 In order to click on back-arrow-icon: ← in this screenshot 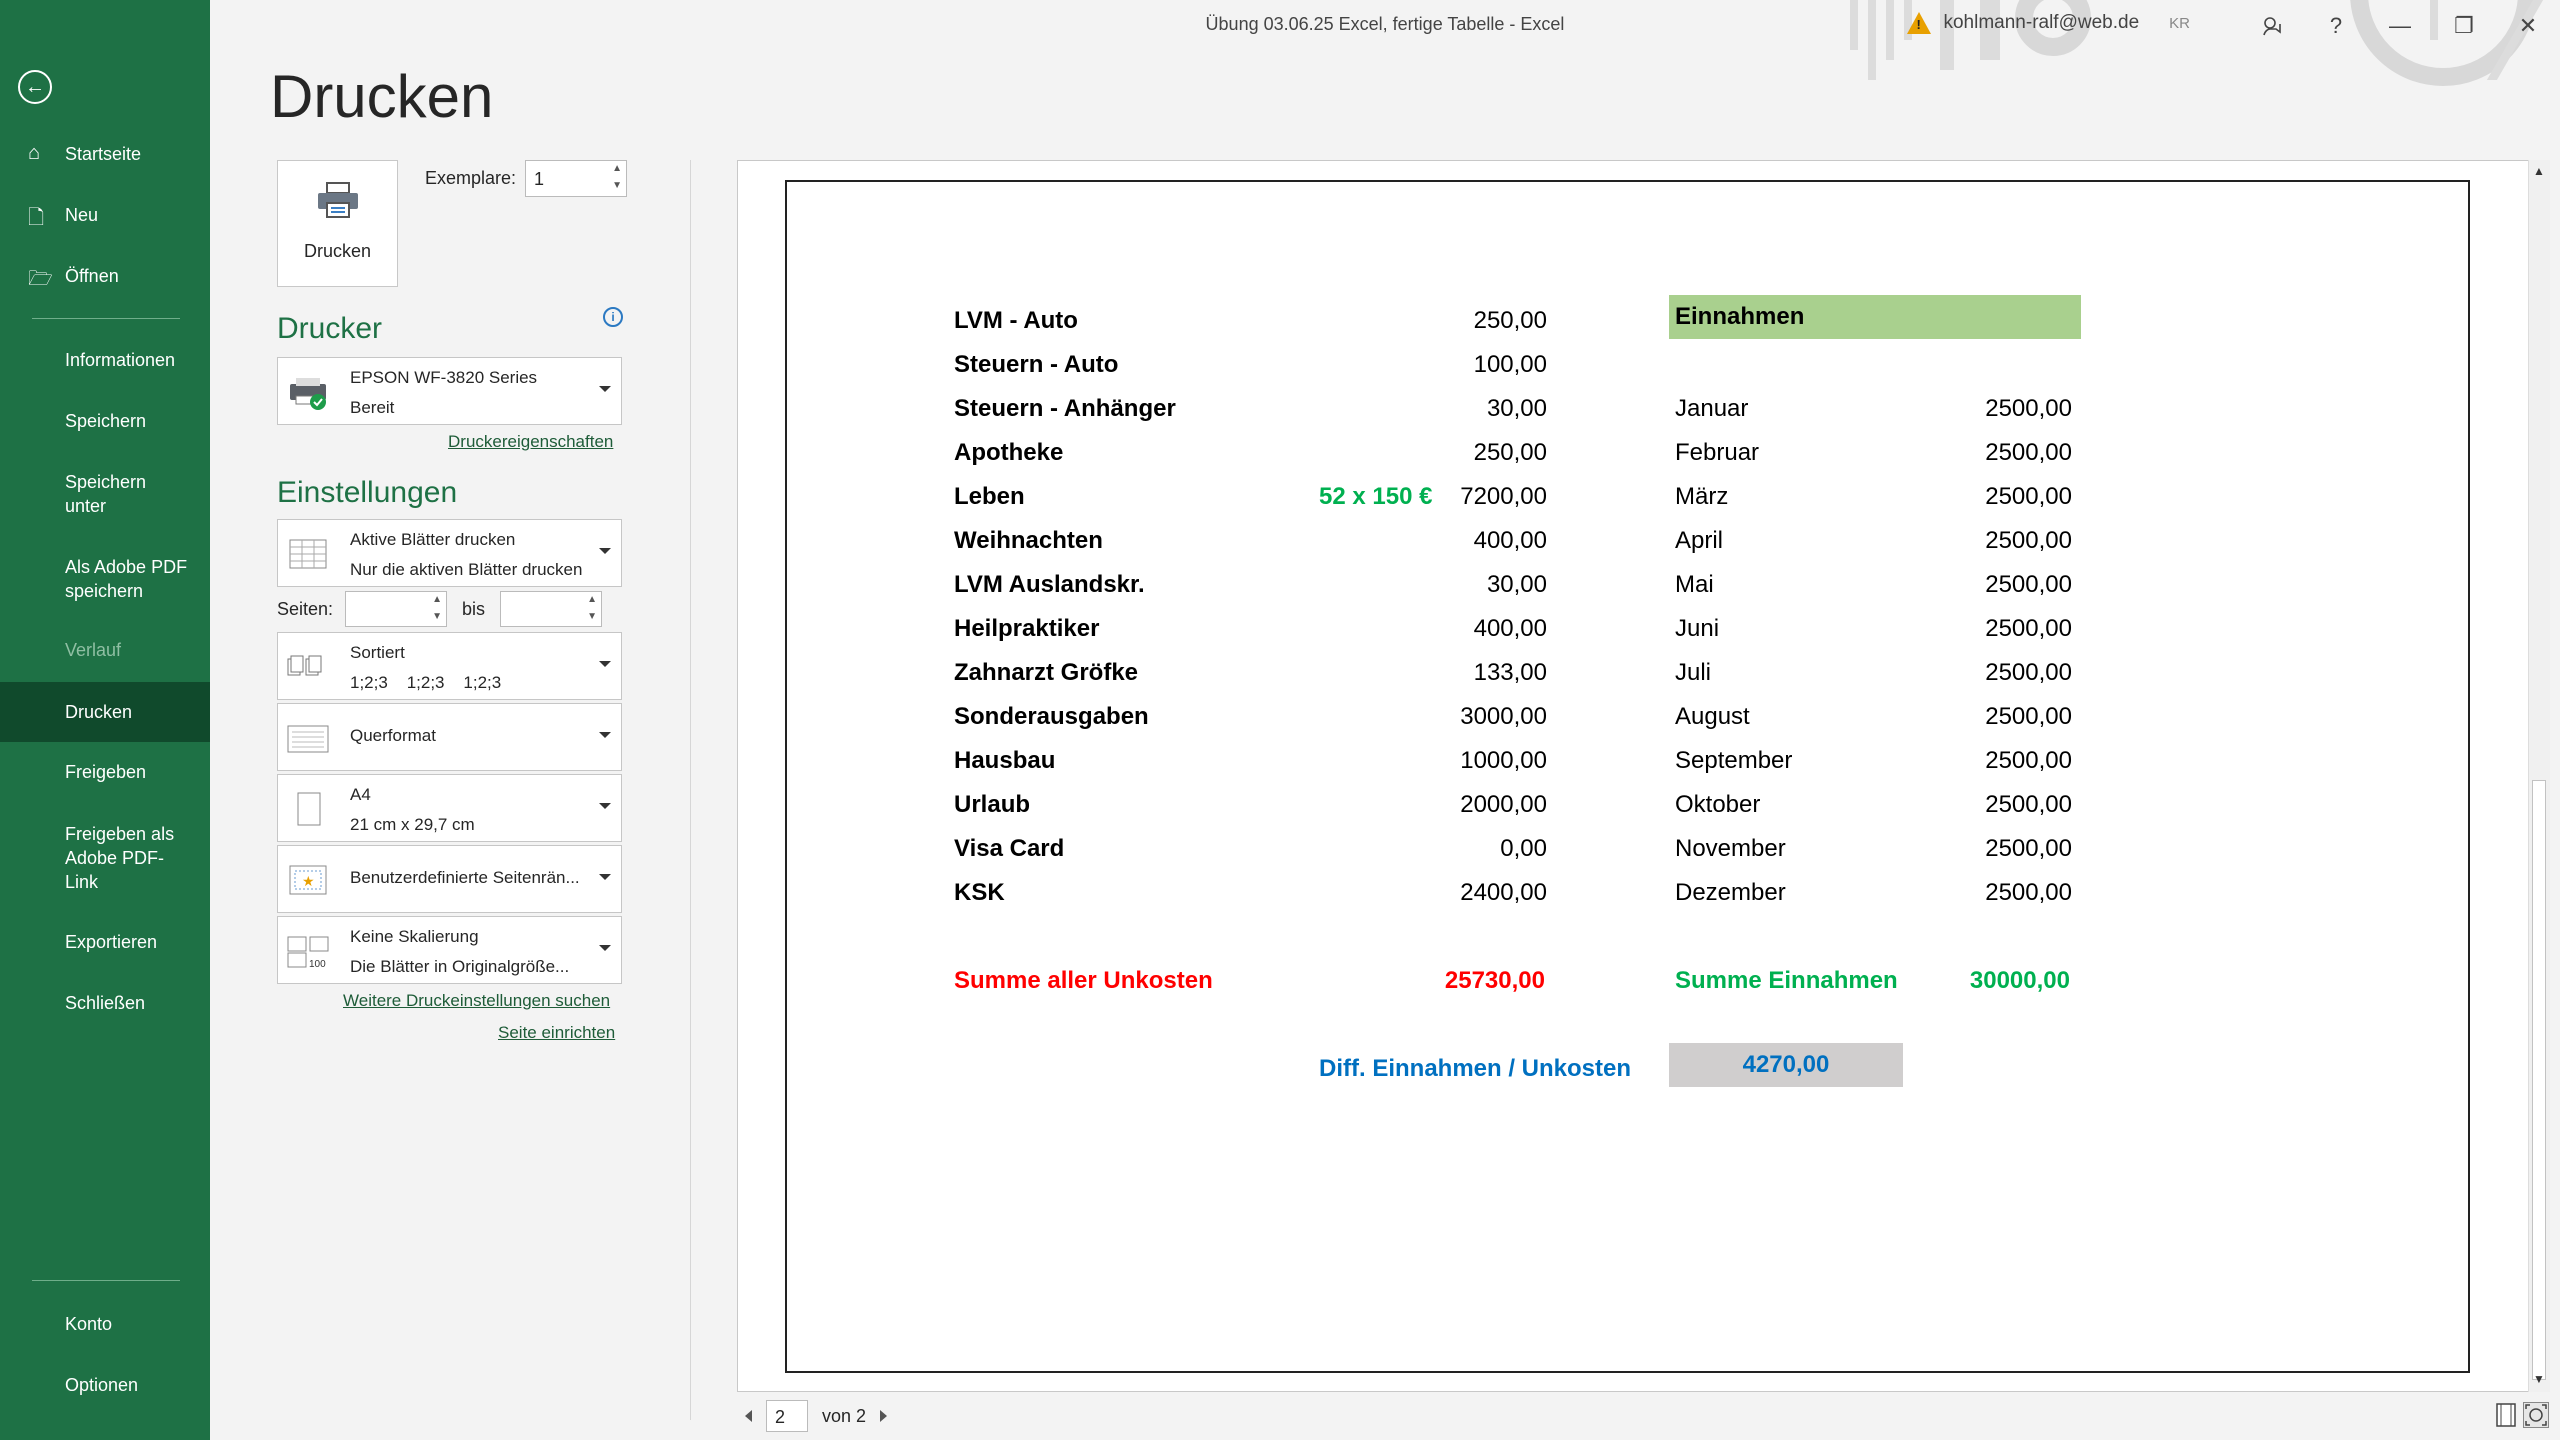, I will do `click(35, 87)`.